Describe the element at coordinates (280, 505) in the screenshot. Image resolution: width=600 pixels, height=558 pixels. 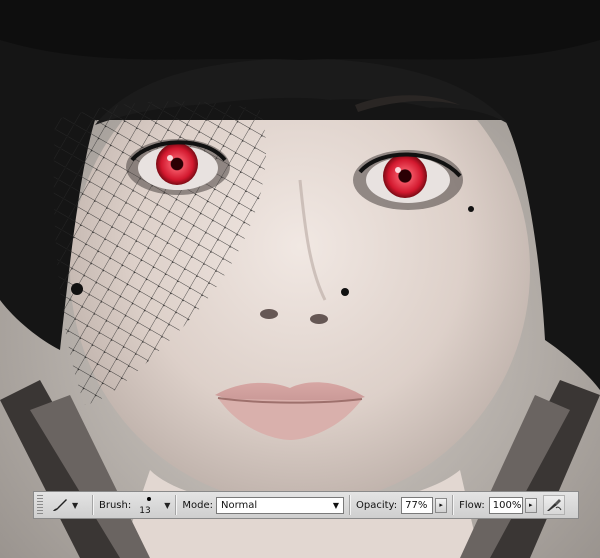
I see `blend-mode-select: Normal ▼` at that location.